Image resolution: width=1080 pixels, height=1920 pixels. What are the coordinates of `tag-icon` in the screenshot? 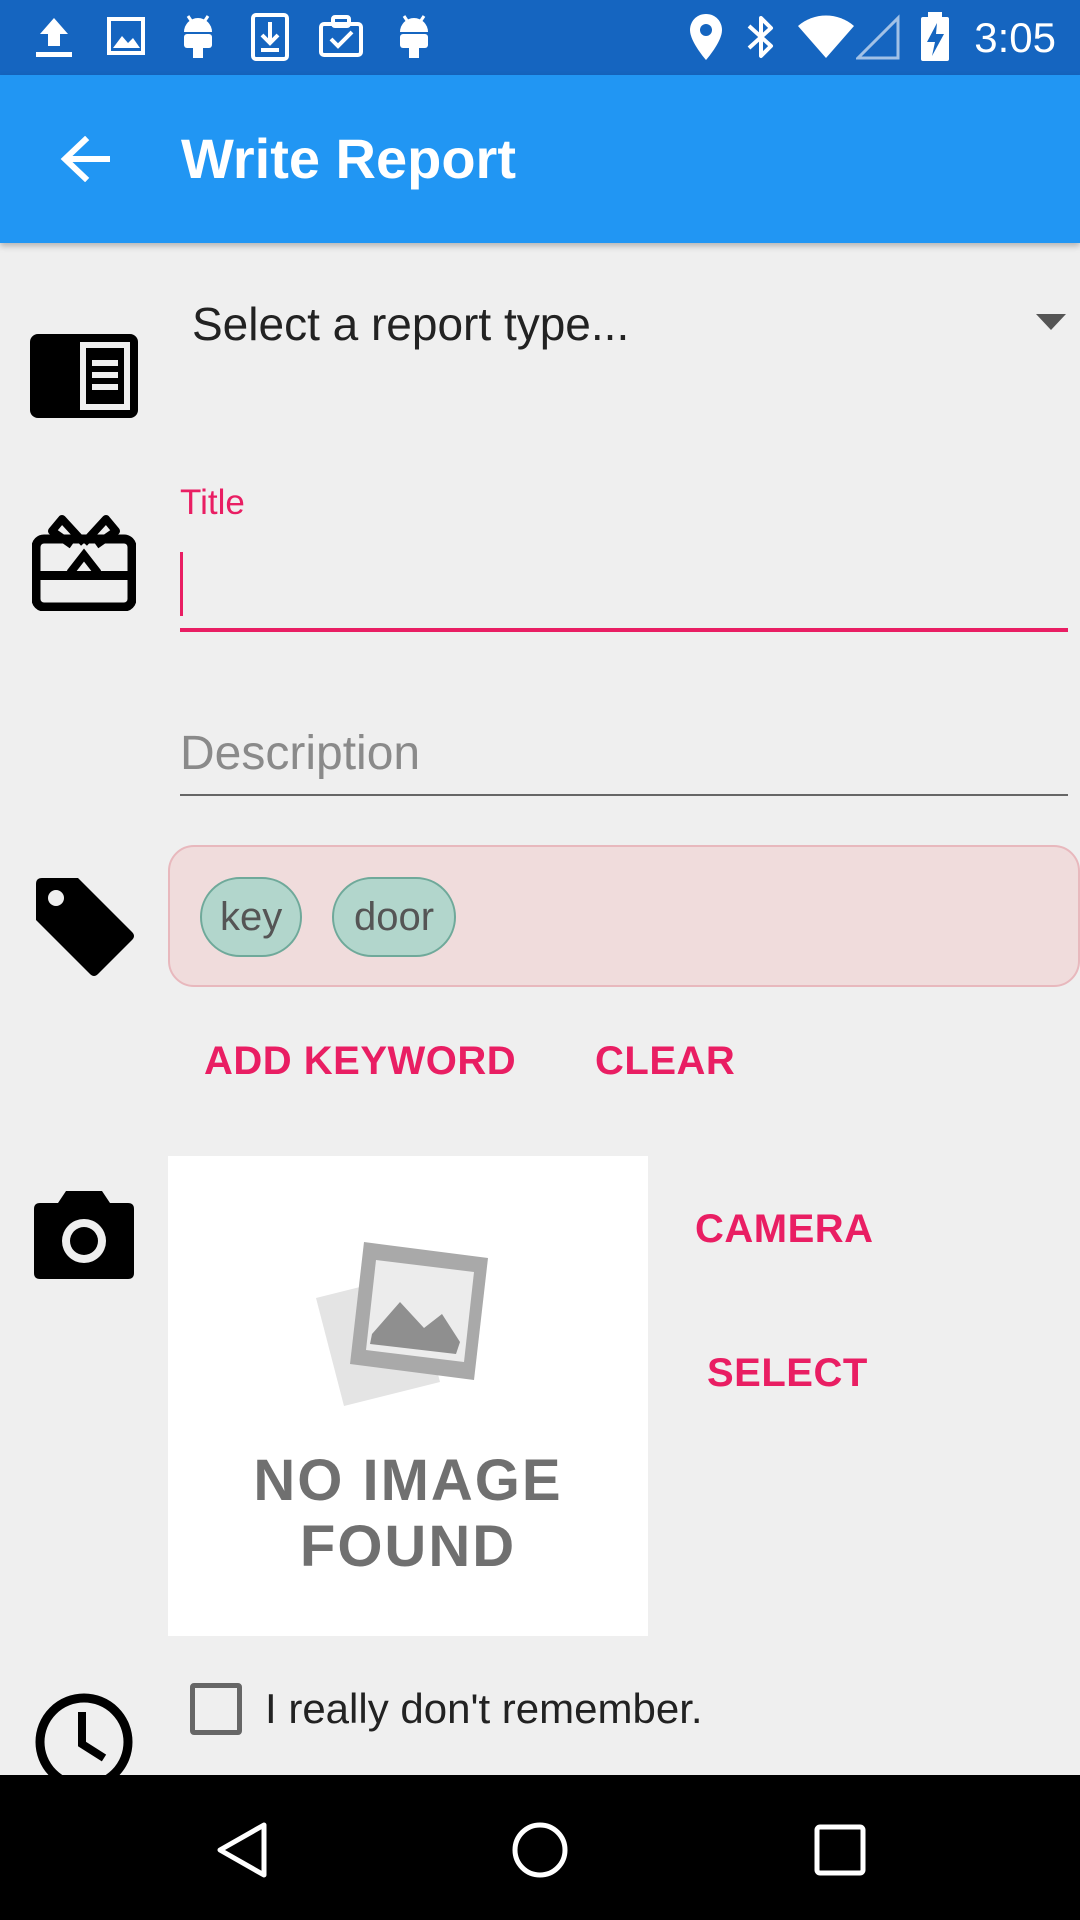 It's located at (85, 927).